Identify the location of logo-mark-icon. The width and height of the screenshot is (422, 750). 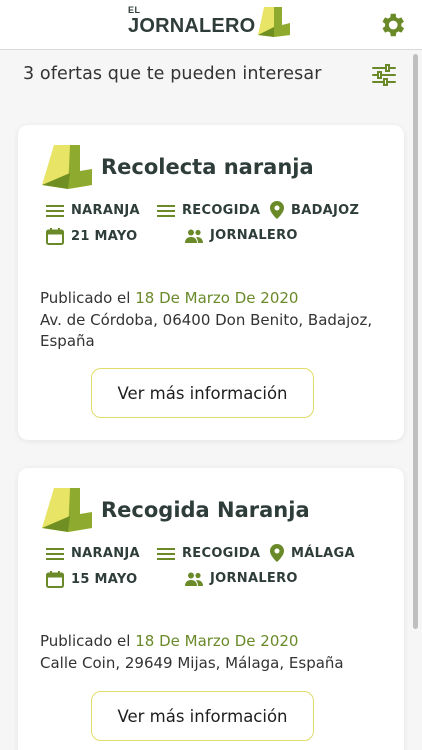
(274, 22).